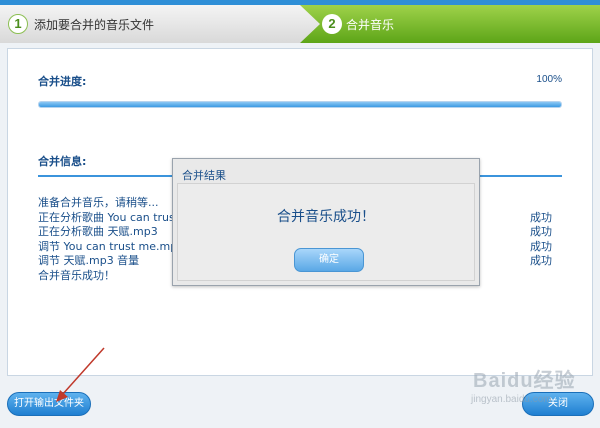  Describe the element at coordinates (450, 24) in the screenshot. I see `step-2: 2 合并音乐` at that location.